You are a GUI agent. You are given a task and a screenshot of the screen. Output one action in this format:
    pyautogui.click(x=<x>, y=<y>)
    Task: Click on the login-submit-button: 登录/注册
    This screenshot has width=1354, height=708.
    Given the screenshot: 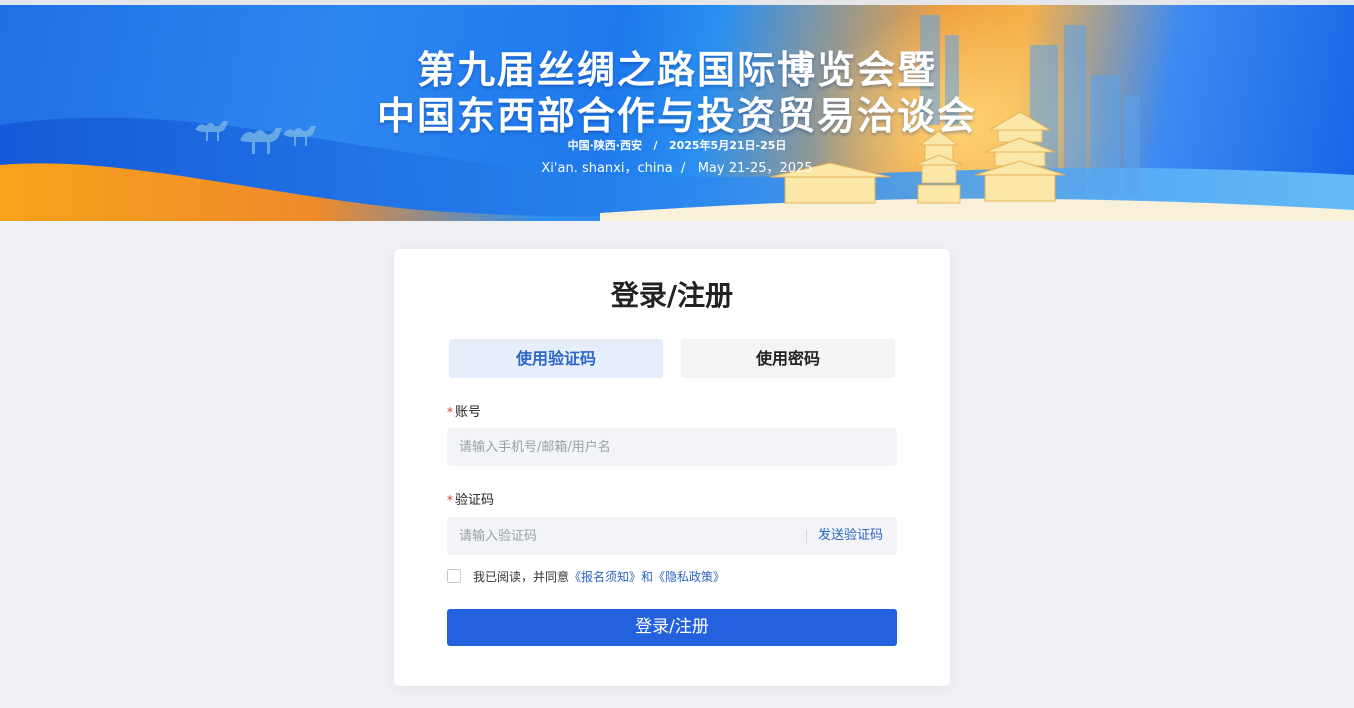 What is the action you would take?
    pyautogui.click(x=672, y=627)
    